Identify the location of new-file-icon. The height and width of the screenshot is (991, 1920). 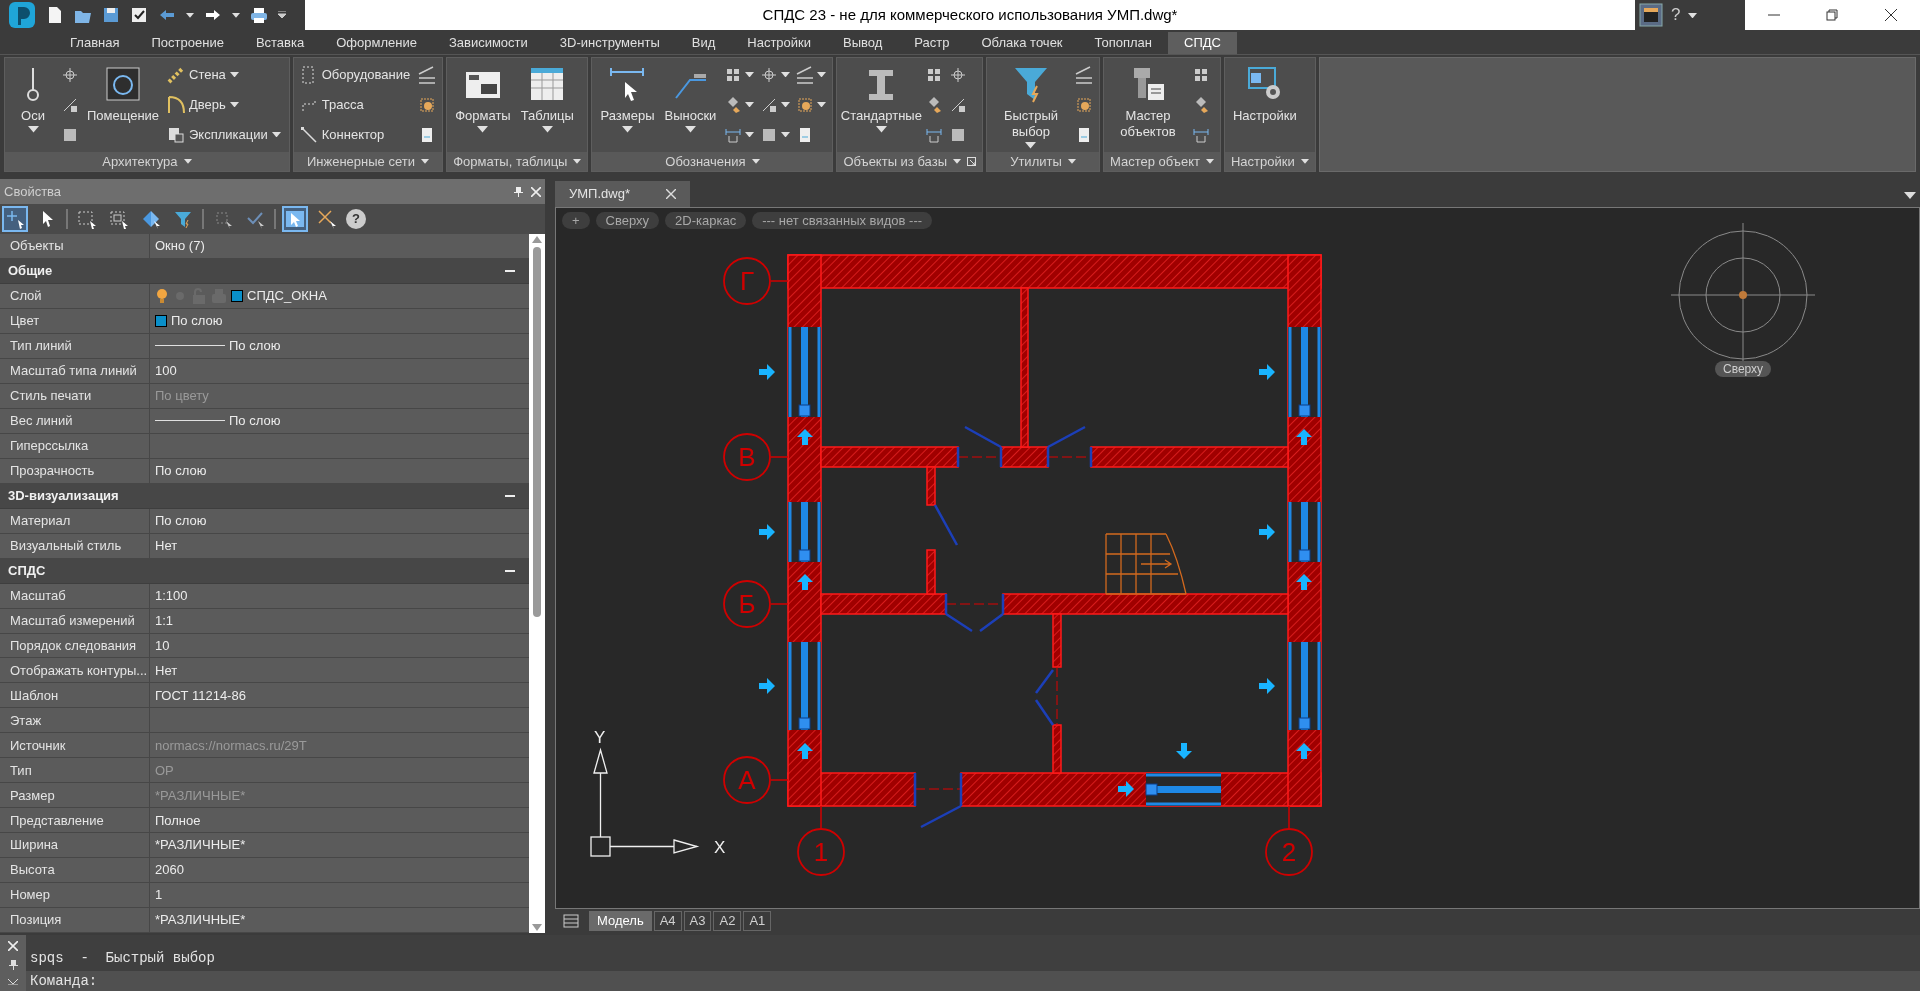
(55, 15).